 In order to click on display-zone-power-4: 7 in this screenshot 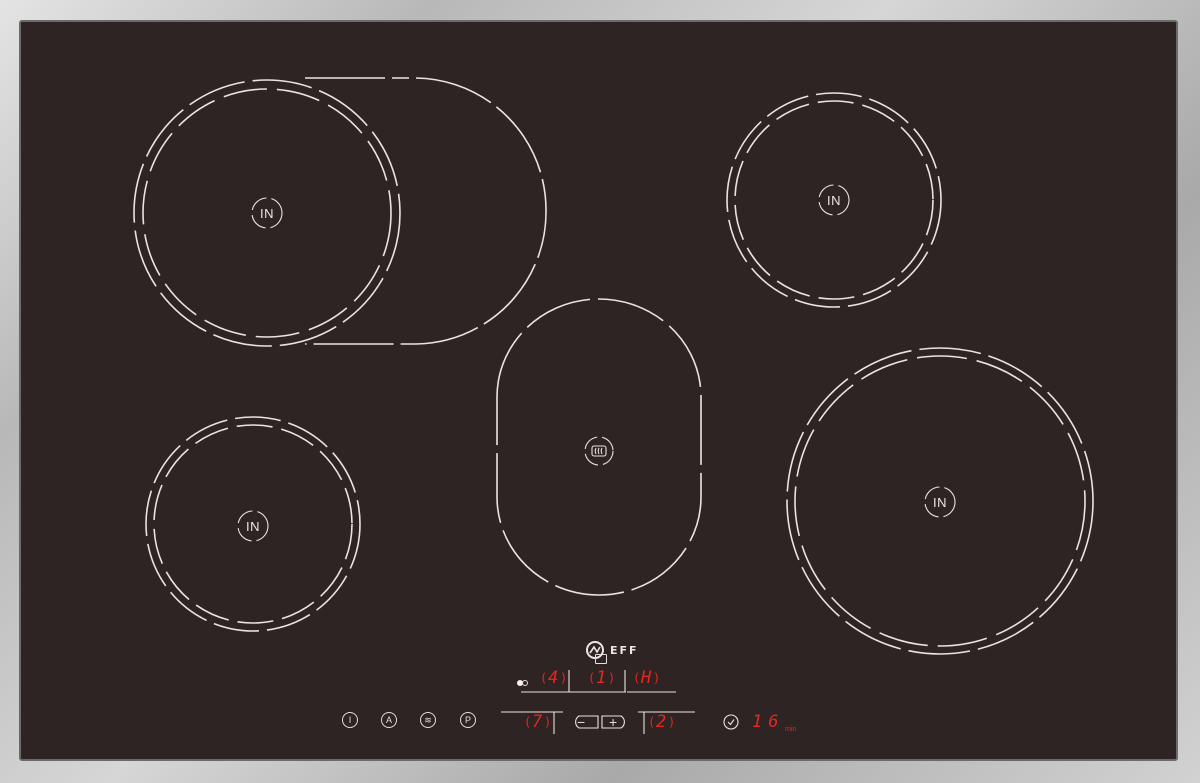, I will do `click(537, 722)`.